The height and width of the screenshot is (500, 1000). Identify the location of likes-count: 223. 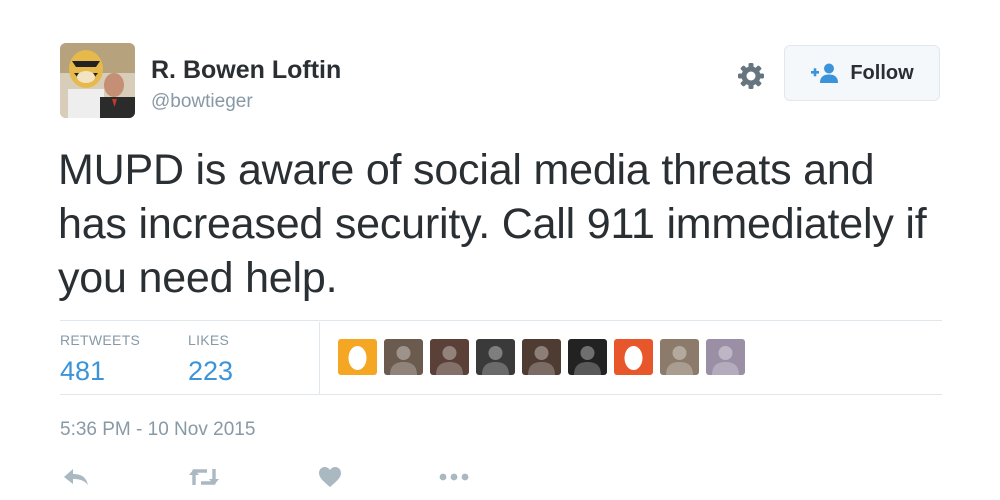
(211, 371).